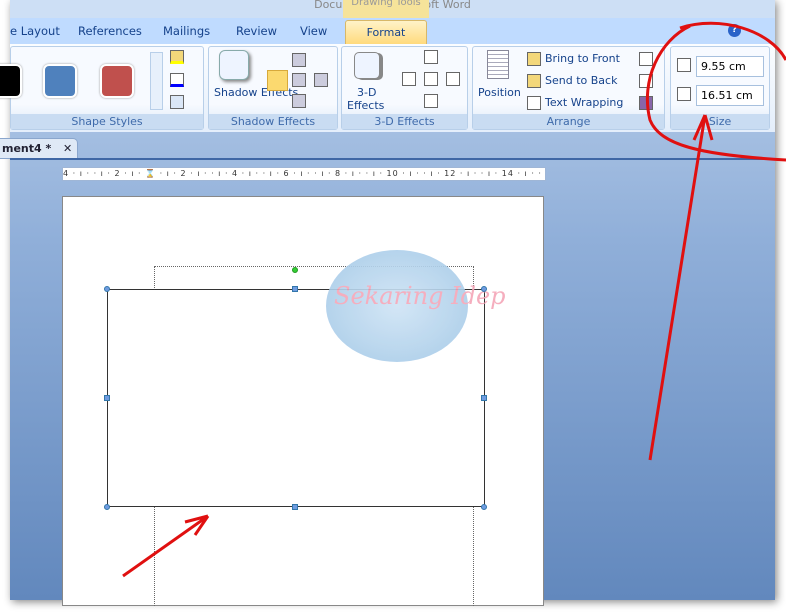 Image resolution: width=786 pixels, height=613 pixels. Describe the element at coordinates (166, 546) in the screenshot. I see `annotation-arrow-textbox` at that location.